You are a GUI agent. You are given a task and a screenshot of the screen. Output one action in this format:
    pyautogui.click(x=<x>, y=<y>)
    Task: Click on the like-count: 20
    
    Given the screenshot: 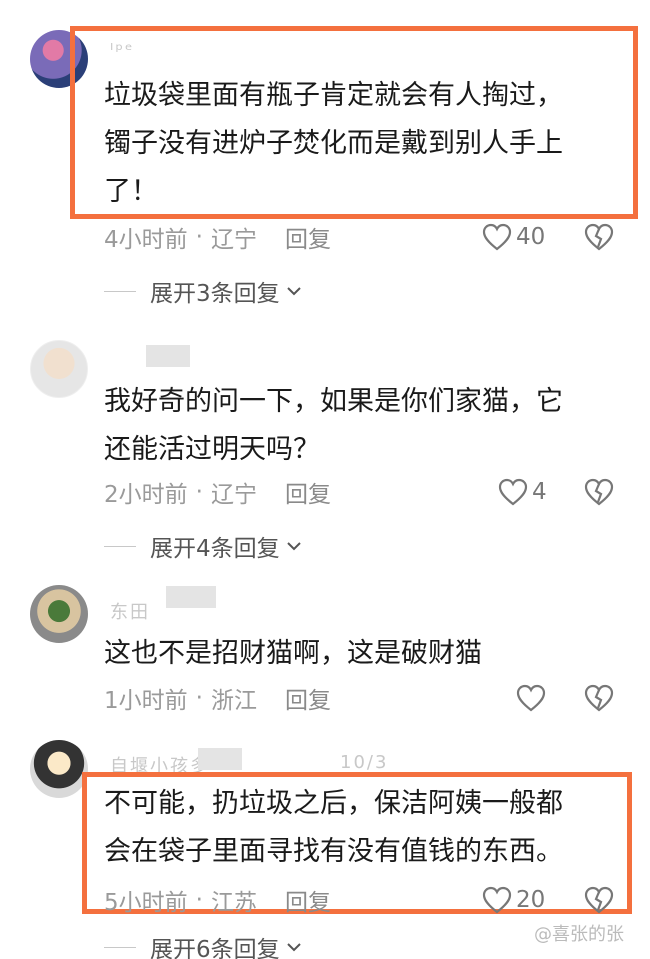 What is the action you would take?
    pyautogui.click(x=531, y=900)
    